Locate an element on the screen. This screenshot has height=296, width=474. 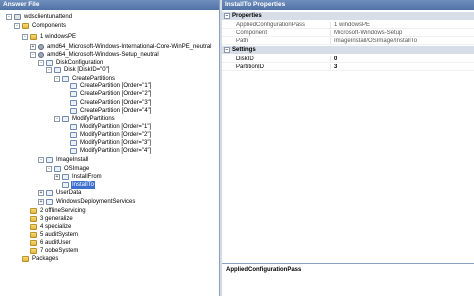
tree-node: + InstallFrom is located at coordinates (78, 177).